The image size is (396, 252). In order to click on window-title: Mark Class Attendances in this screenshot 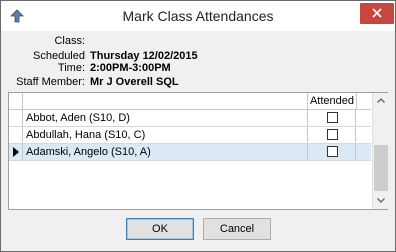, I will do `click(198, 16)`.